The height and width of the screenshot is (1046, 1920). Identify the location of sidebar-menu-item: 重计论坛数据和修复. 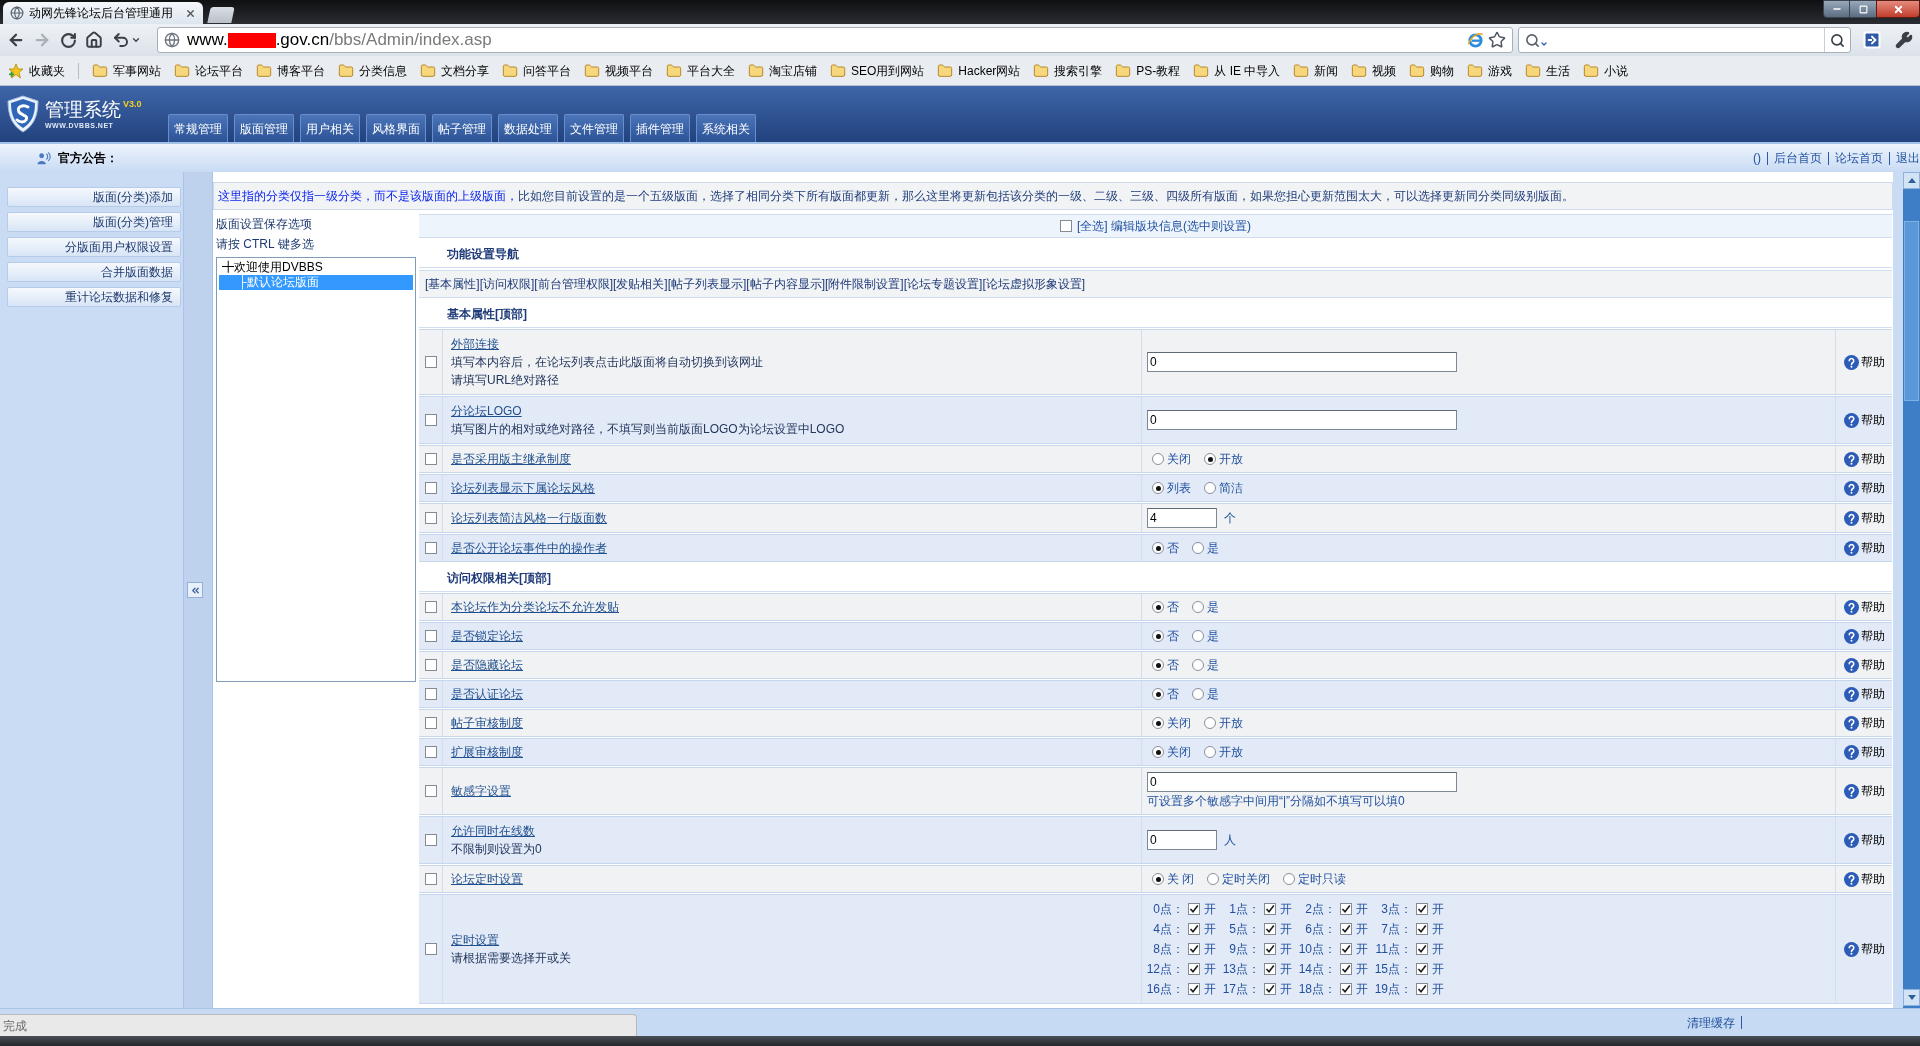
(94, 297).